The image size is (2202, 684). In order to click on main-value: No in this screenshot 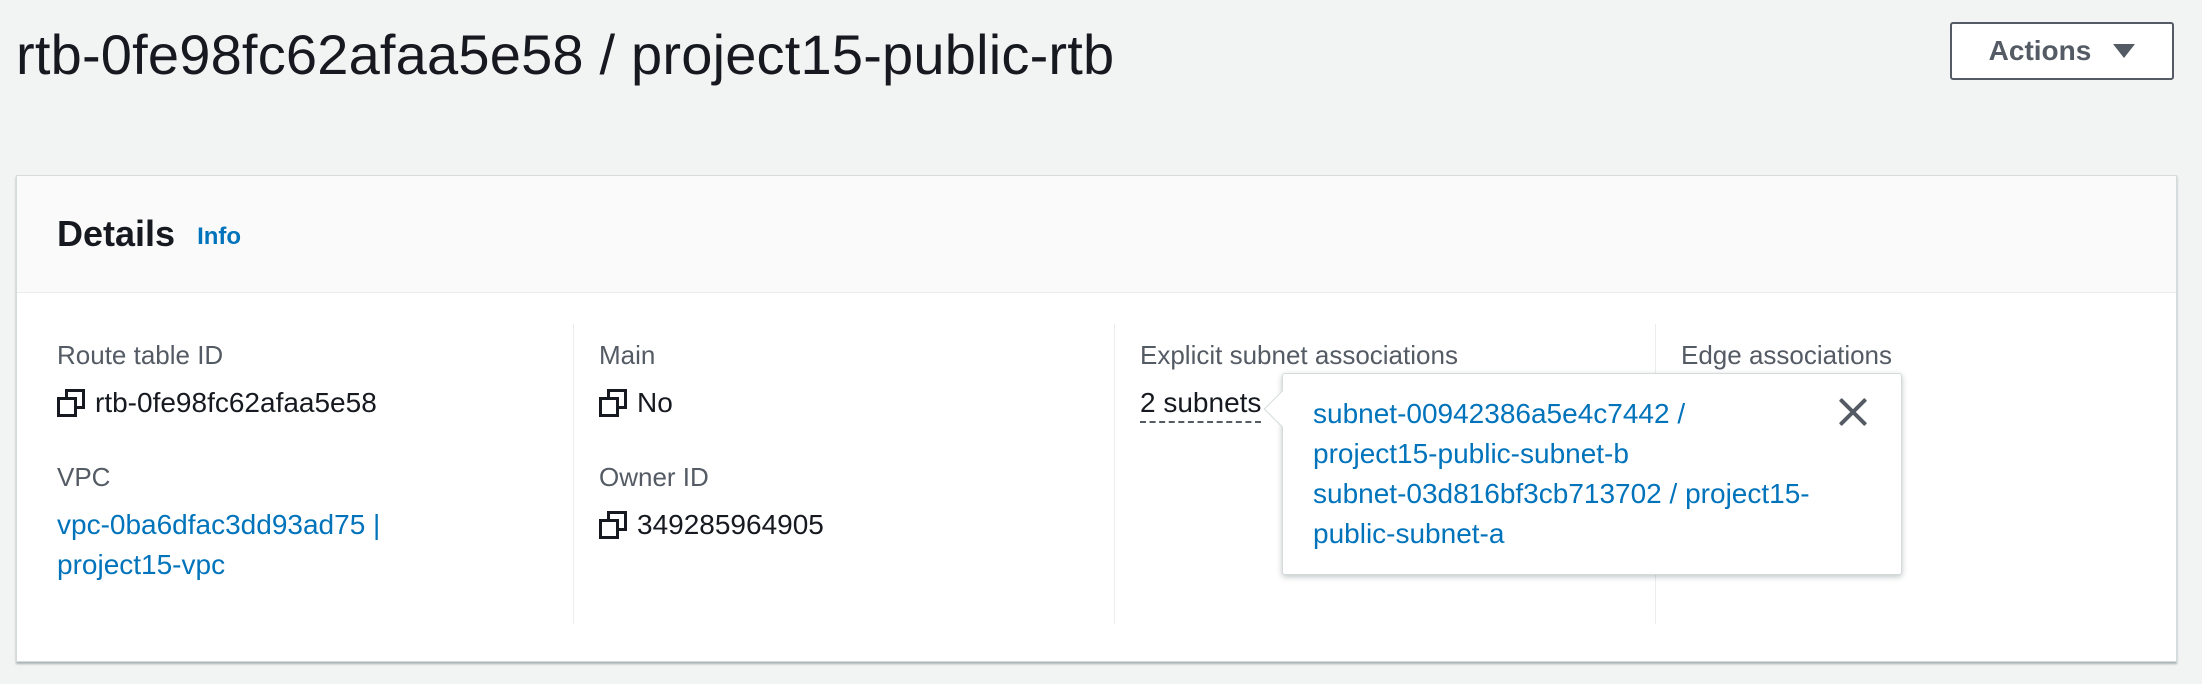, I will do `click(849, 403)`.